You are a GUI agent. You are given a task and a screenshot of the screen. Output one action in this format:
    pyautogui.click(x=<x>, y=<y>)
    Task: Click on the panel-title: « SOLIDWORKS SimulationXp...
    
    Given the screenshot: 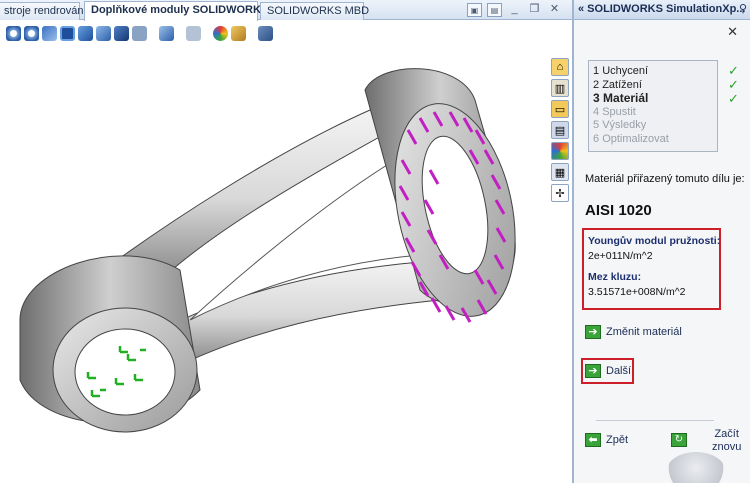 What is the action you would take?
    pyautogui.click(x=661, y=9)
    